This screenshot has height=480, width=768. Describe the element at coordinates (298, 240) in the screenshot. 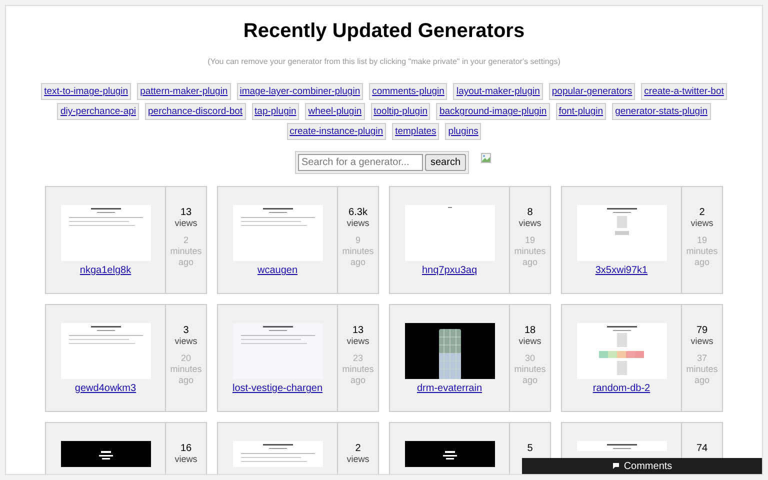

I see `generator-card: wcaugen 6.3k views 9 minutes ago` at that location.